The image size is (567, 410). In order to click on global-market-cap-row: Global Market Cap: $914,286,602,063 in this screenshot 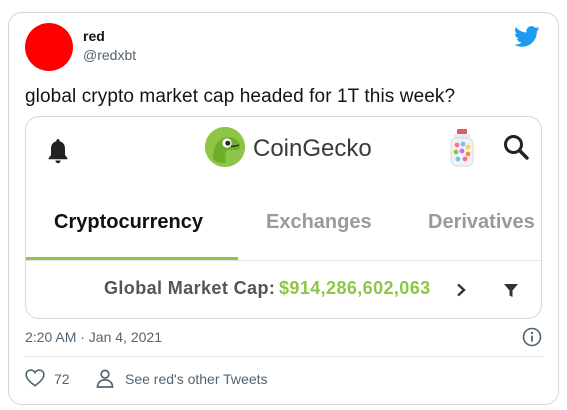, I will do `click(283, 289)`.